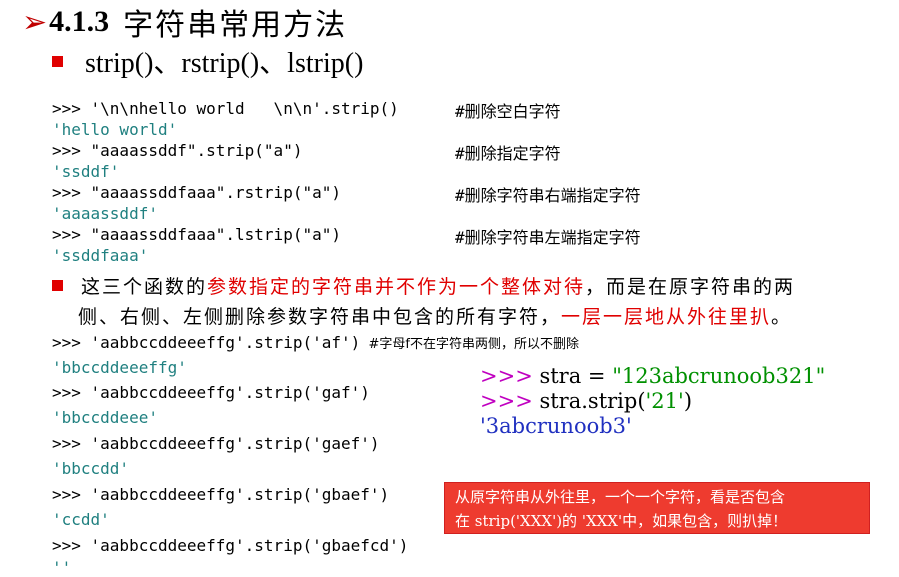 The height and width of the screenshot is (577, 899). What do you see at coordinates (690, 287) in the screenshot?
I see `para-text: ，而是在原字符串的两` at bounding box center [690, 287].